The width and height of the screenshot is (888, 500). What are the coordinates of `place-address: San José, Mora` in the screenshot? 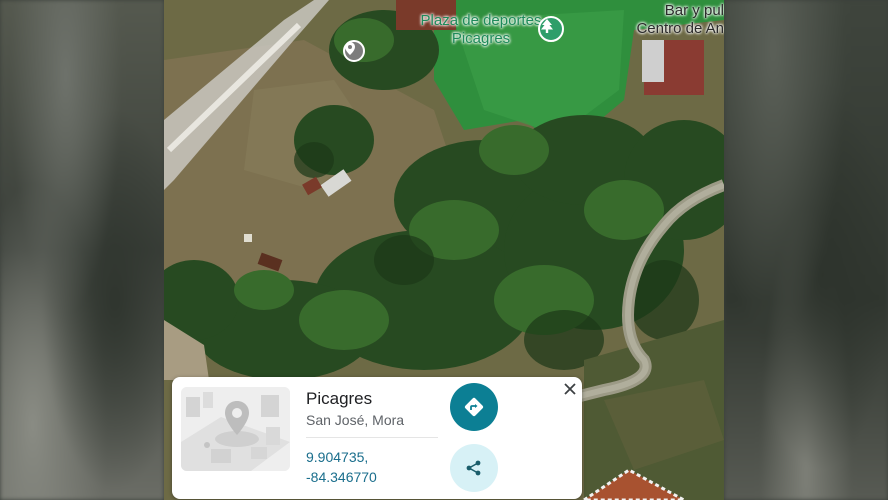 It's located at (355, 420).